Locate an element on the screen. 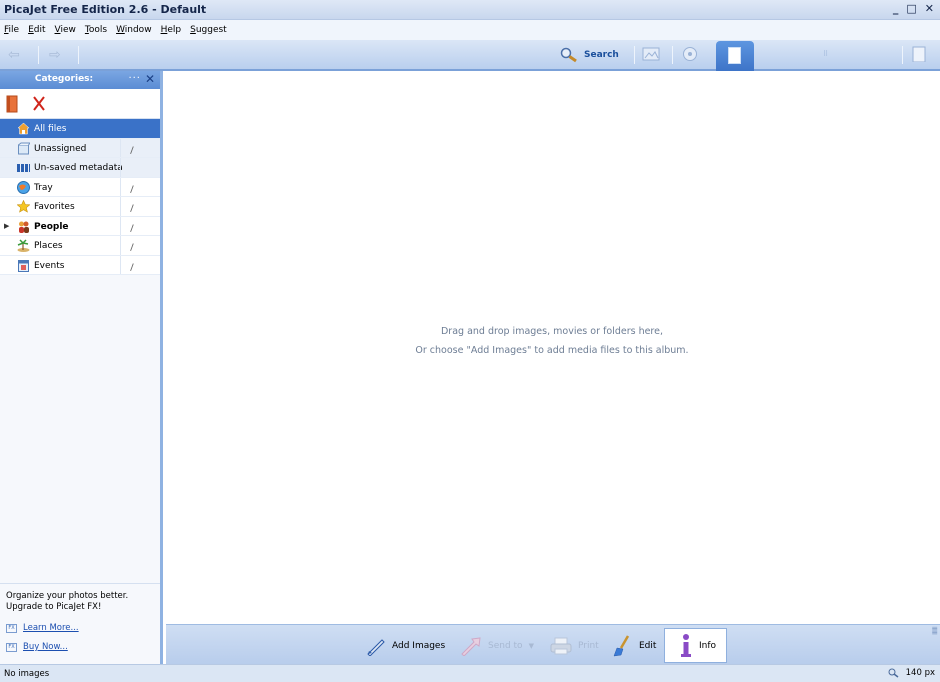 The image size is (940, 682). menu-edit: Edit is located at coordinates (36, 30).